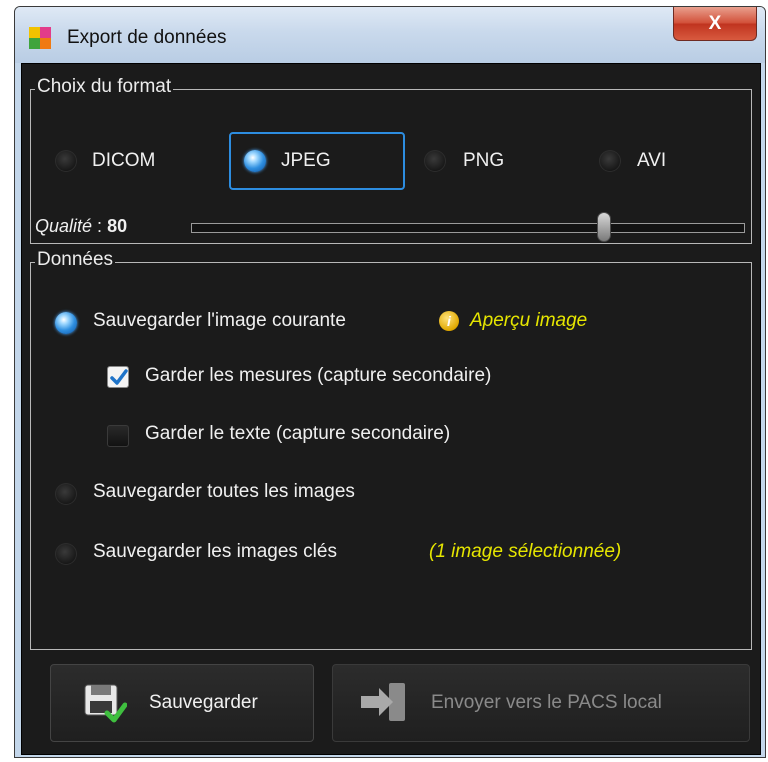  What do you see at coordinates (75, 260) in the screenshot?
I see `data-group-legend: Données` at bounding box center [75, 260].